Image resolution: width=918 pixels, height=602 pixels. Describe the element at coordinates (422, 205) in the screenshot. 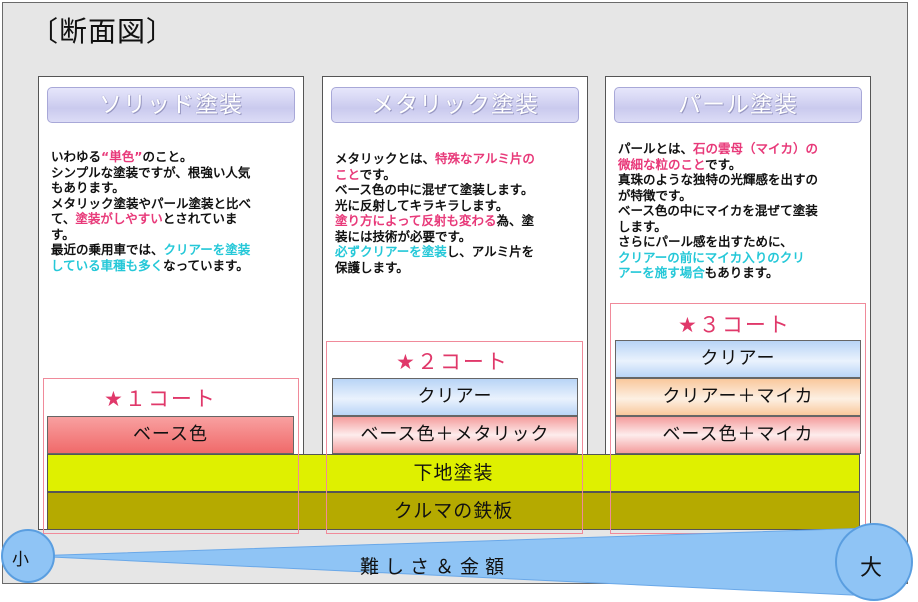

I see `description-text: 光に反射してキラキラします。` at that location.